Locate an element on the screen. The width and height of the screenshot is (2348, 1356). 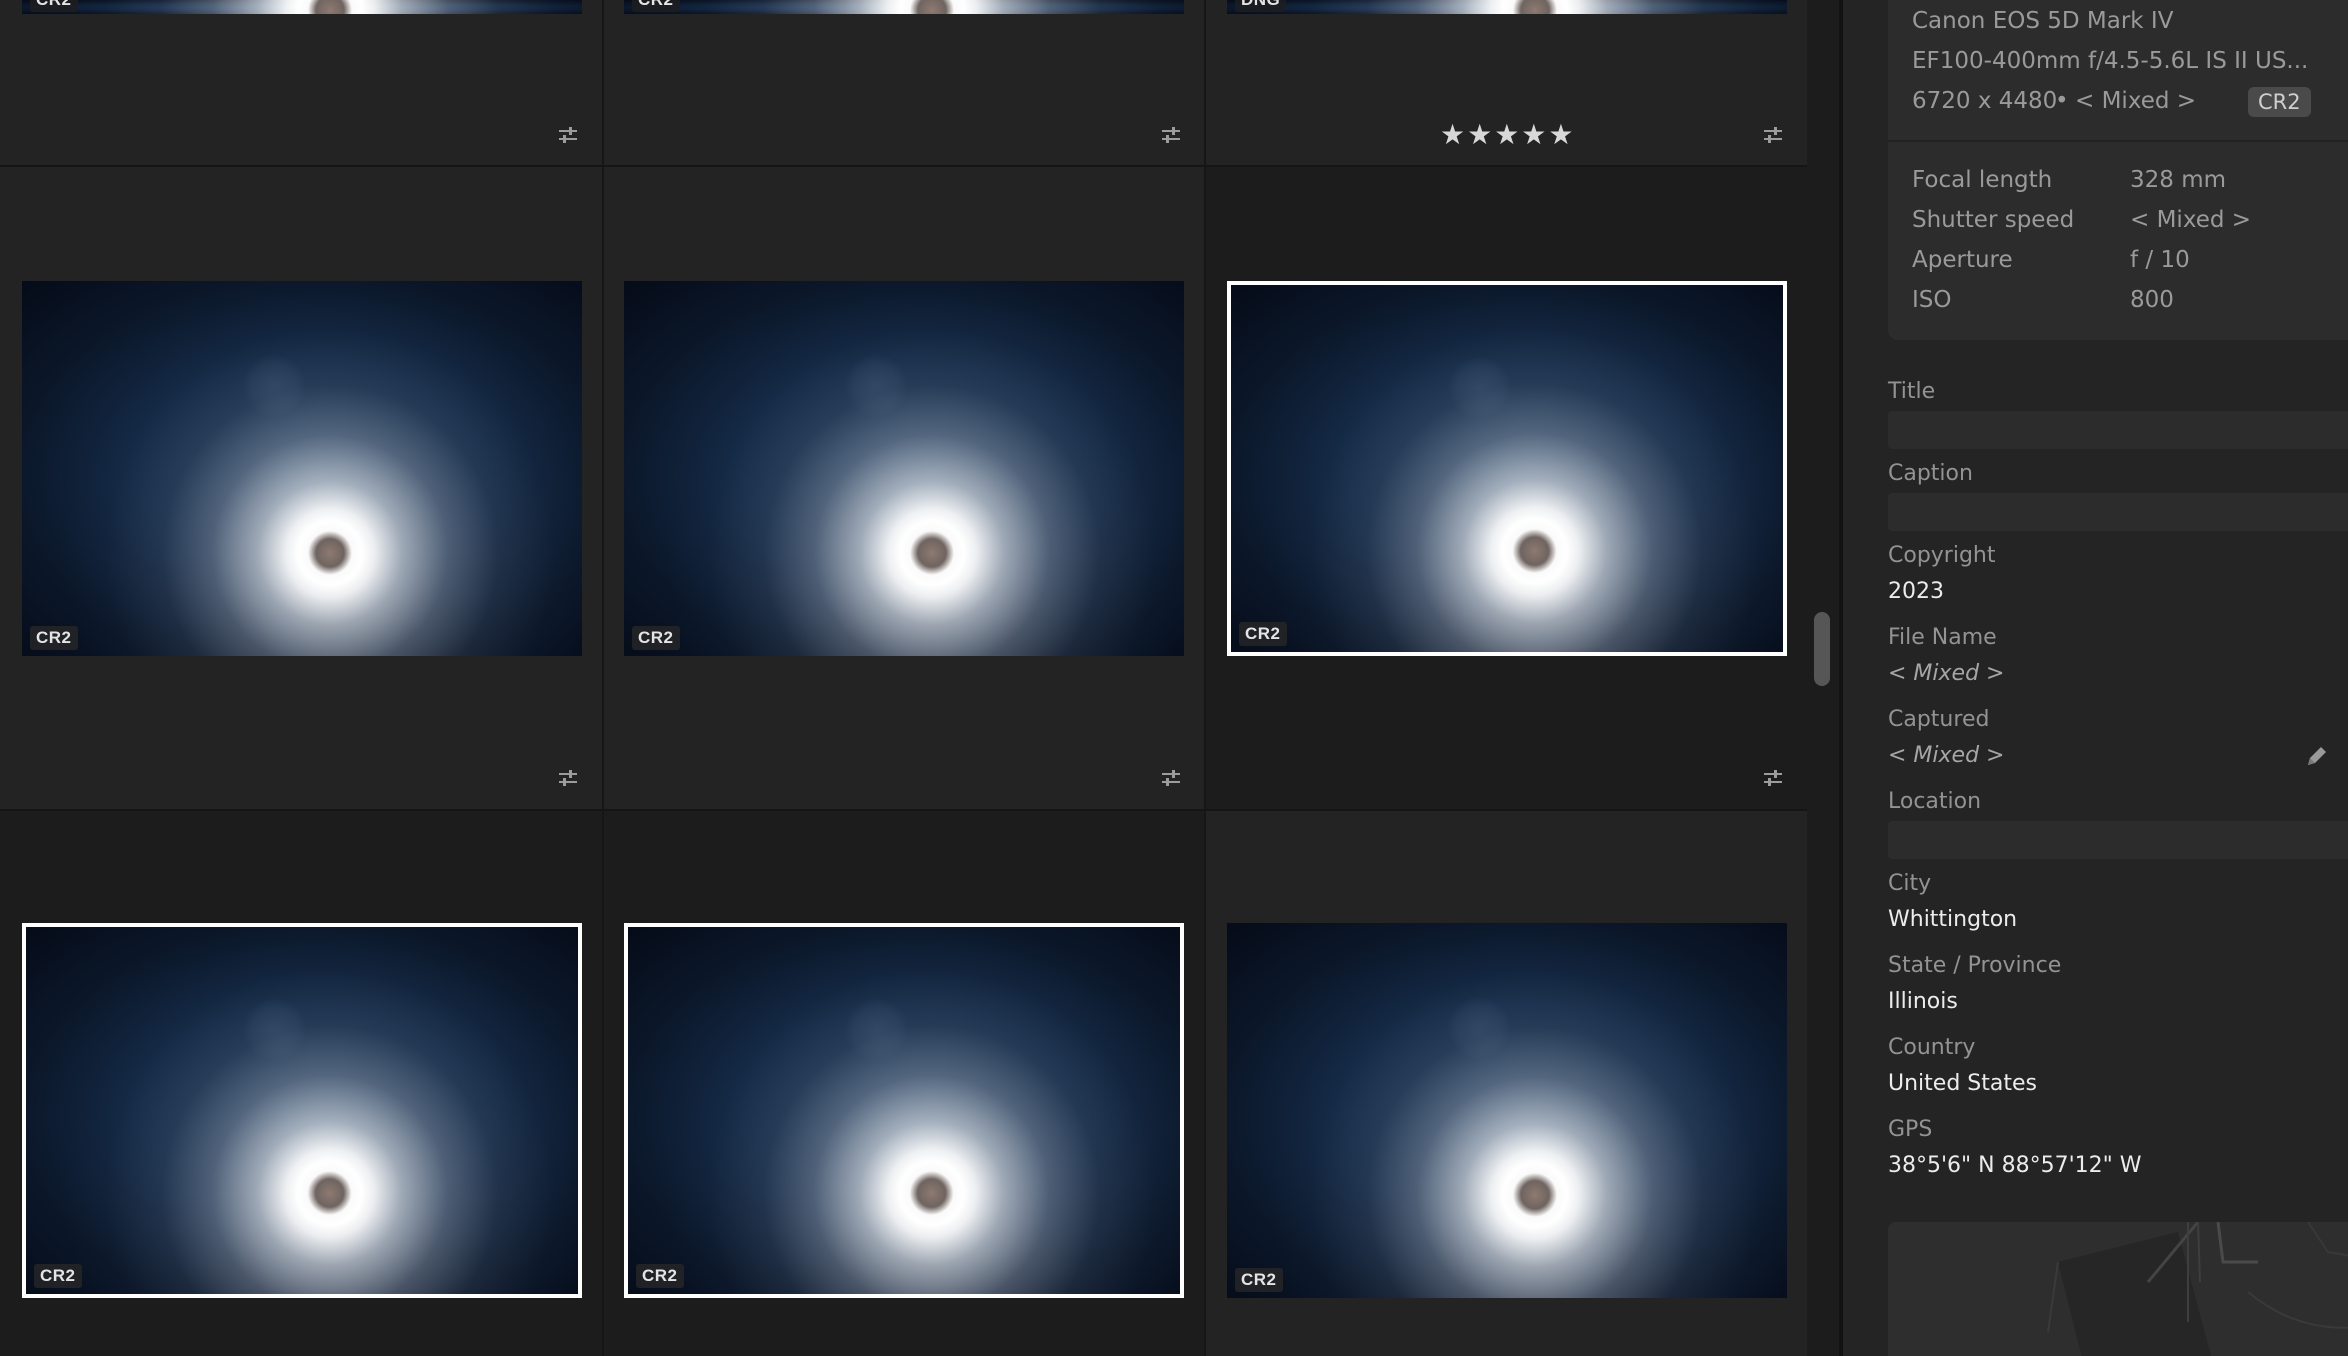
state-label: State / Province is located at coordinates (1975, 965).